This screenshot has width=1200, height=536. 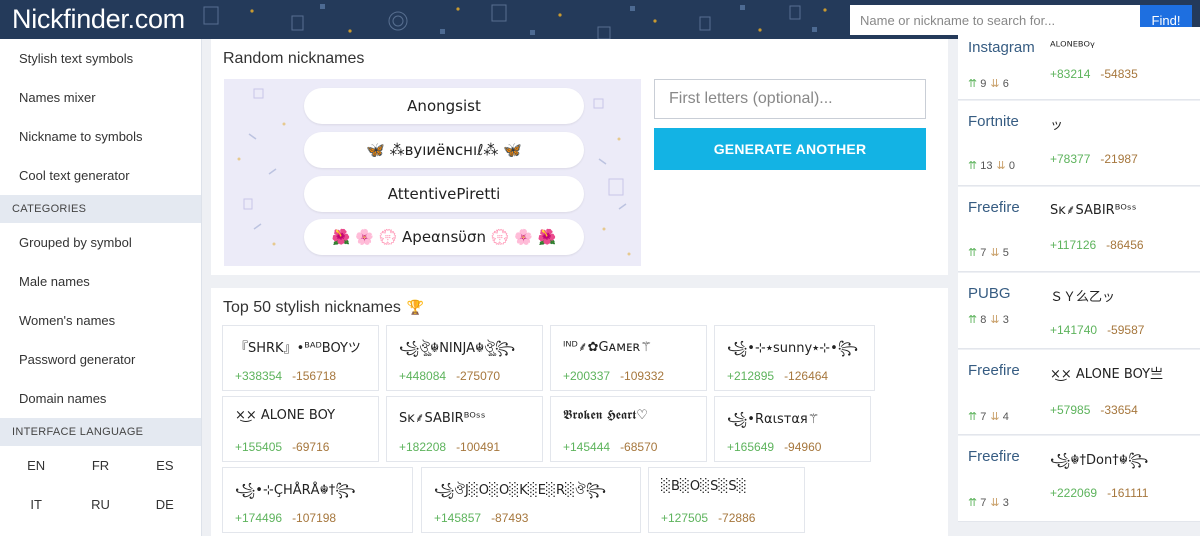 What do you see at coordinates (1001, 47) in the screenshot?
I see `game-name: Instagram` at bounding box center [1001, 47].